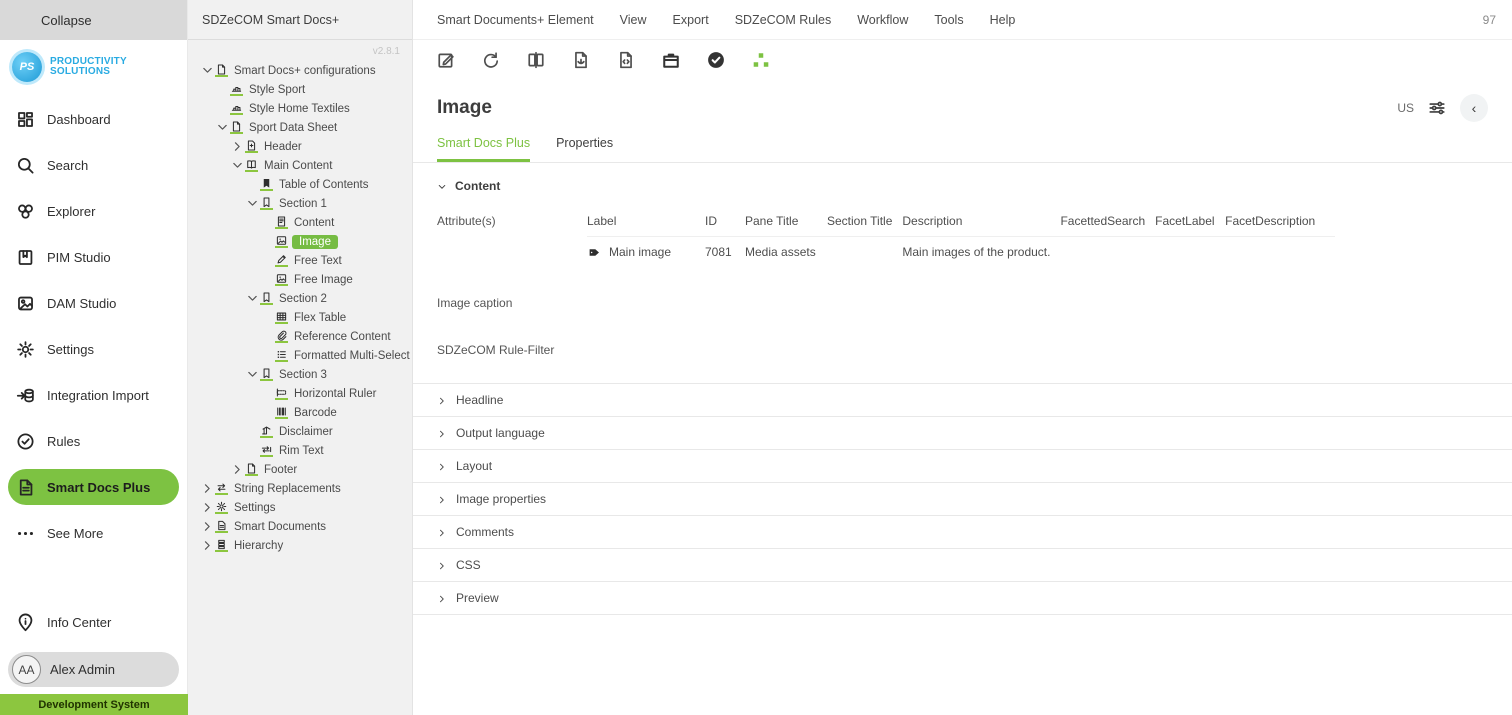 The image size is (1512, 715). What do you see at coordinates (304, 469) in the screenshot?
I see `tree-item-footer: Footer` at bounding box center [304, 469].